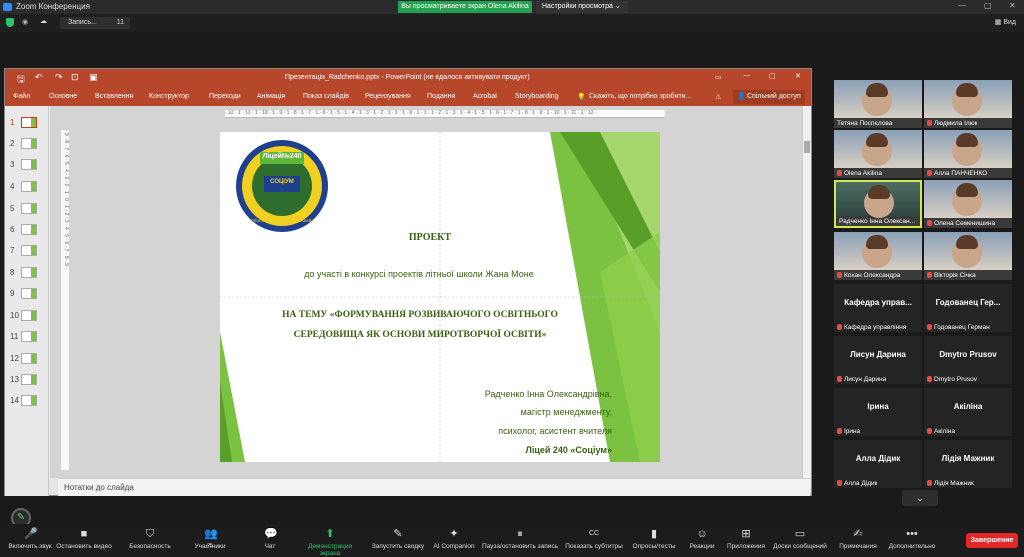 Image resolution: width=1024 pixels, height=557 pixels. I want to click on slide-thumbnail: 14, so click(27, 401).